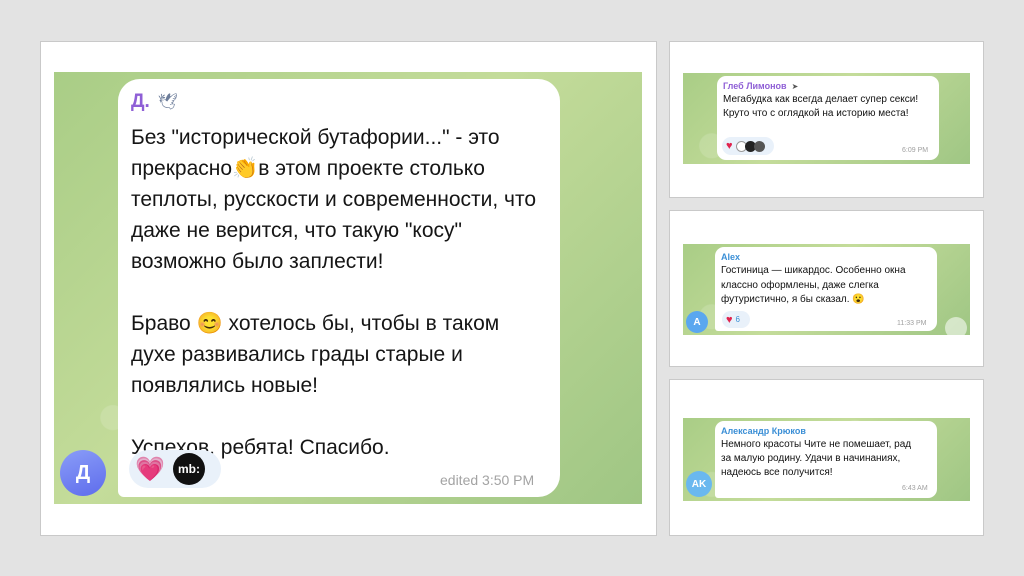 The width and height of the screenshot is (1024, 576). Describe the element at coordinates (150, 469) in the screenshot. I see `heart-reaction-icon: 💗` at that location.